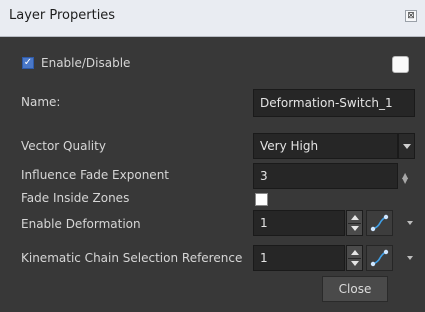  Describe the element at coordinates (212, 18) in the screenshot. I see `title-bar: Layer Properties ⊠` at that location.